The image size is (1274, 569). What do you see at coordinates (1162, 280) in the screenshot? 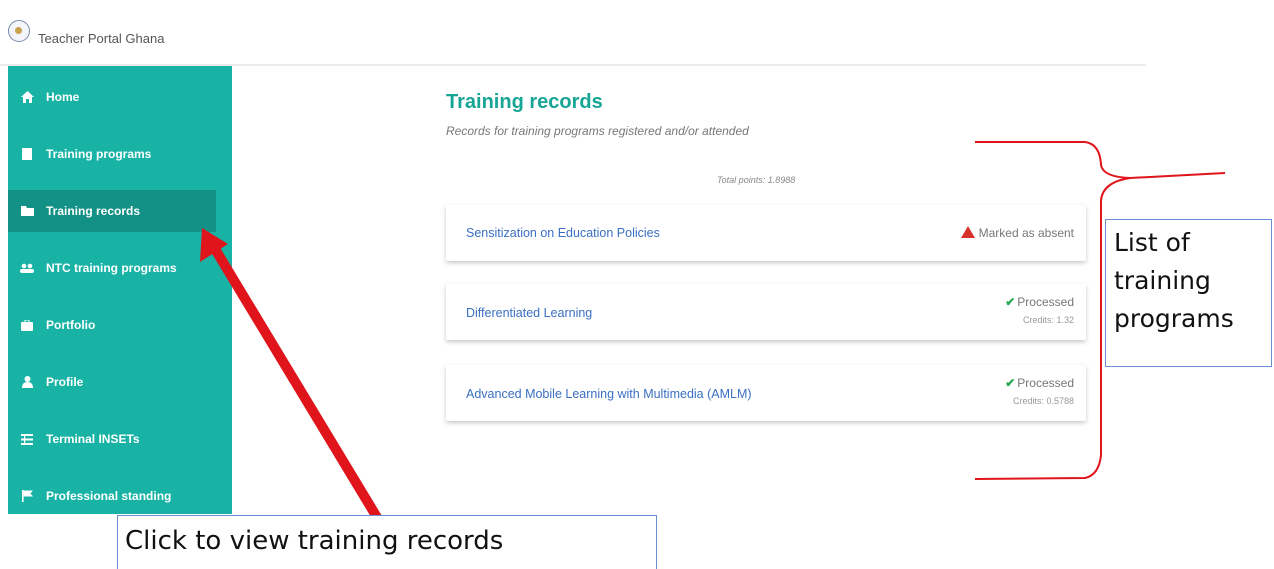
I see `callout-line: training` at bounding box center [1162, 280].